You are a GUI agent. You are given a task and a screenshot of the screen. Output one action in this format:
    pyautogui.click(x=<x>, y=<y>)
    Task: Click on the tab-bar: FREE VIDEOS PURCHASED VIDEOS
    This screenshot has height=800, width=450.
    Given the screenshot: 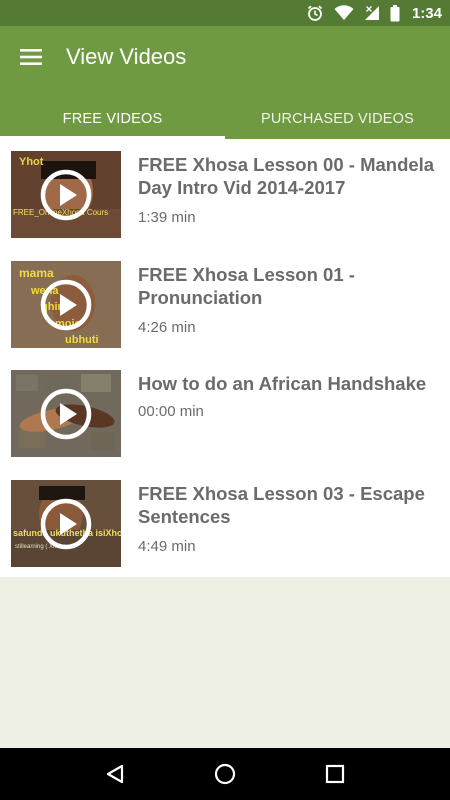 What is the action you would take?
    pyautogui.click(x=225, y=118)
    